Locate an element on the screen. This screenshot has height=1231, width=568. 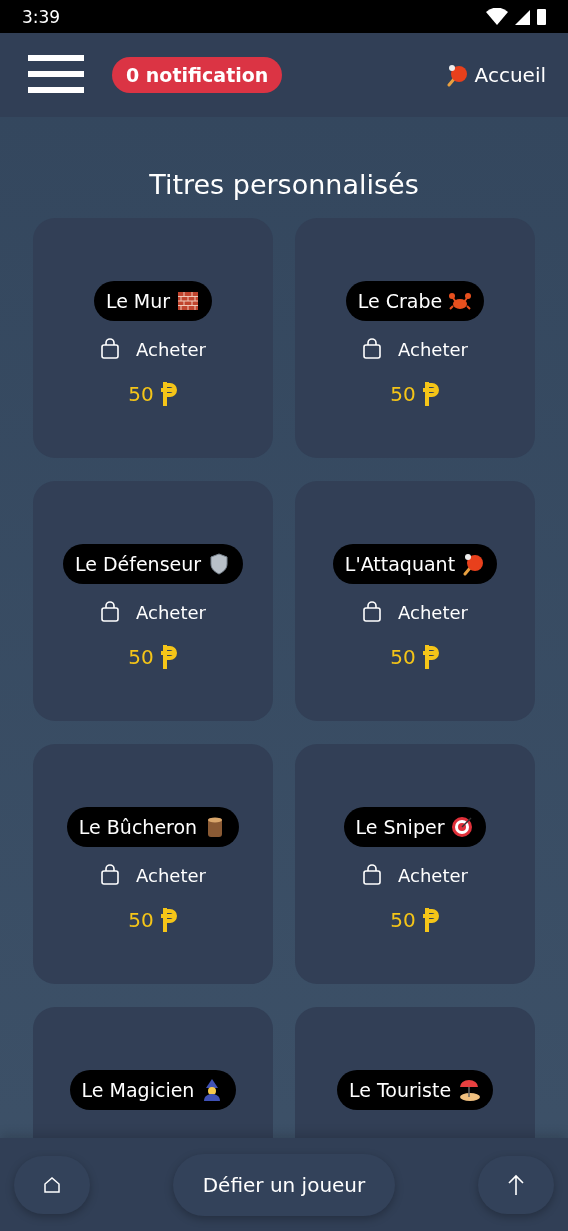
title-name: Le Crabe is located at coordinates (400, 301).